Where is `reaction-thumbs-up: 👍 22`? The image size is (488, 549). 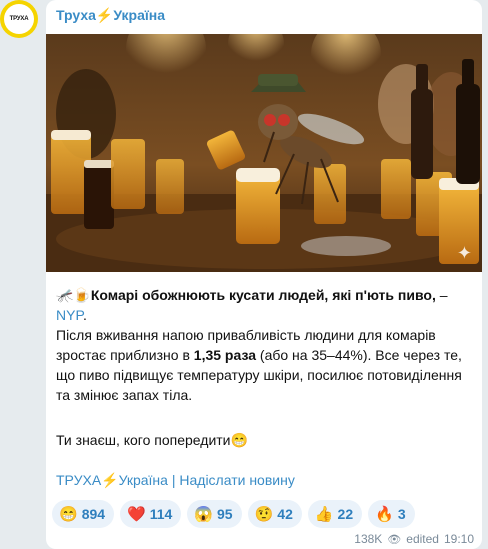
reaction-thumbs-up: 👍 22 is located at coordinates (335, 514).